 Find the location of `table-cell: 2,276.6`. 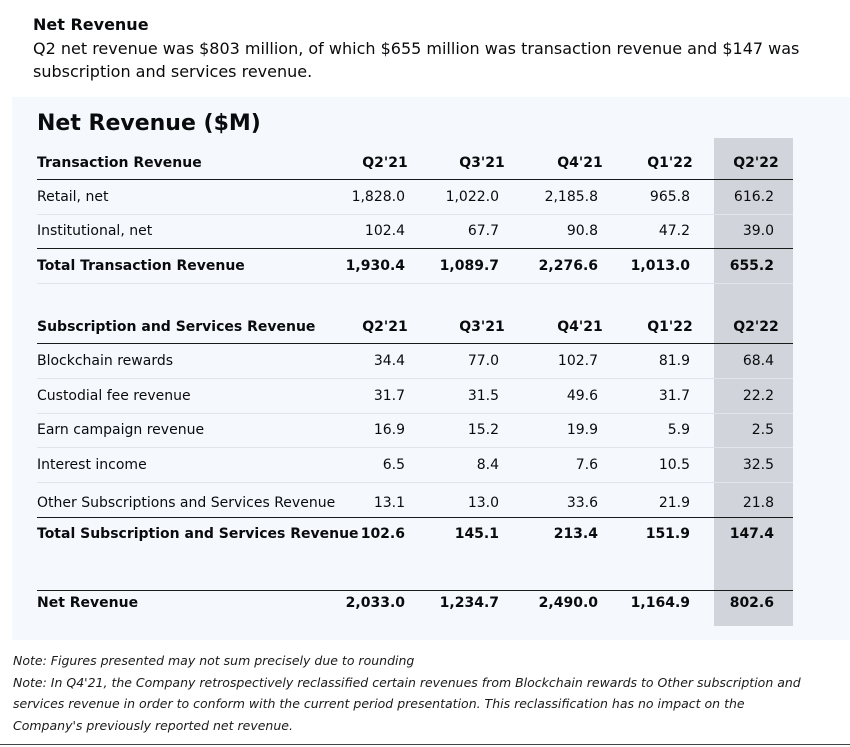

table-cell: 2,276.6 is located at coordinates (568, 266).